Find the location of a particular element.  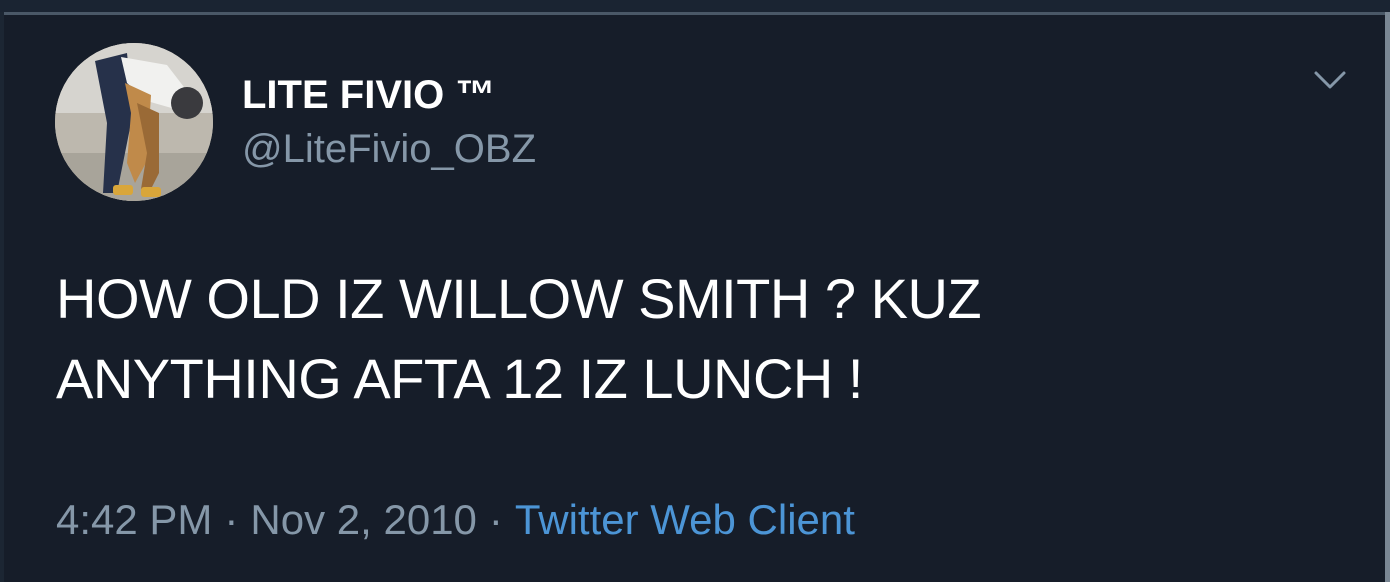

right-divider is located at coordinates (1387, 297).